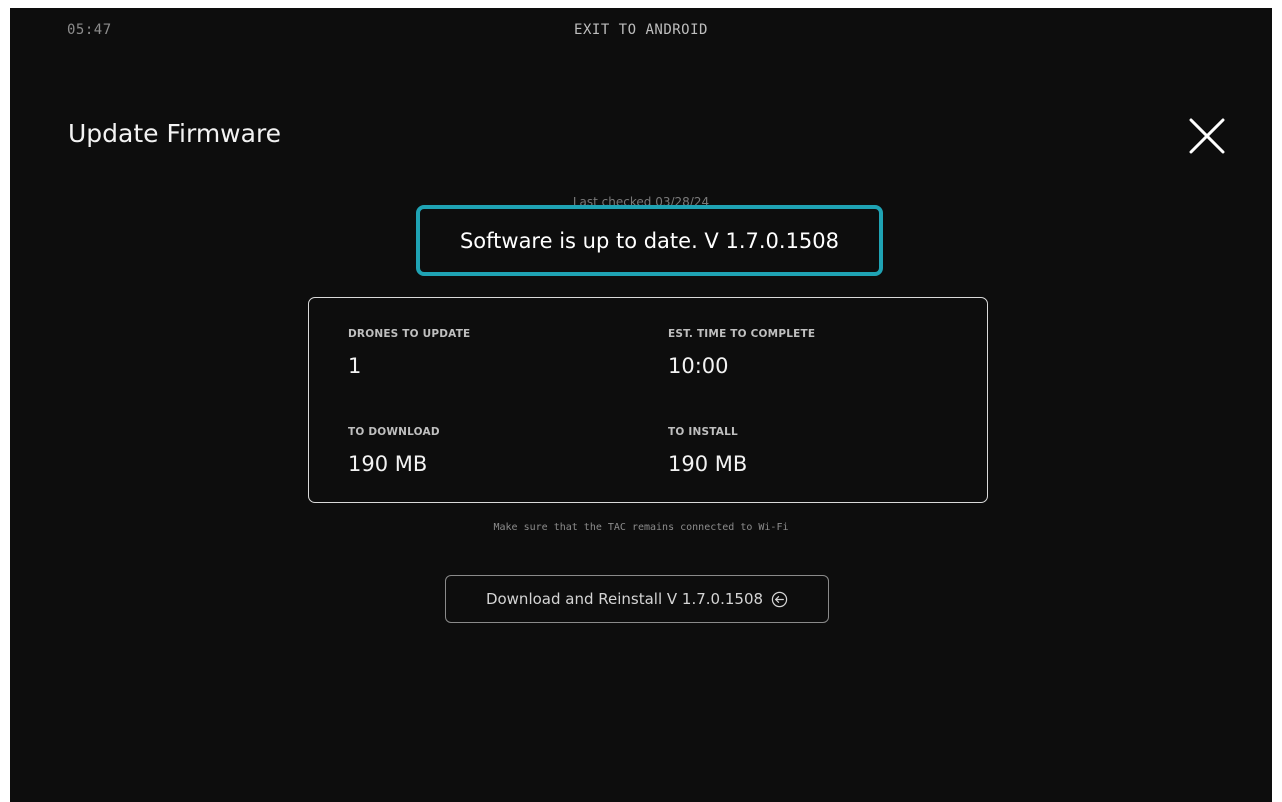 The image size is (1282, 802). Describe the element at coordinates (409, 353) in the screenshot. I see `drones-to-update-item: DRONES TO UPDATE 1` at that location.